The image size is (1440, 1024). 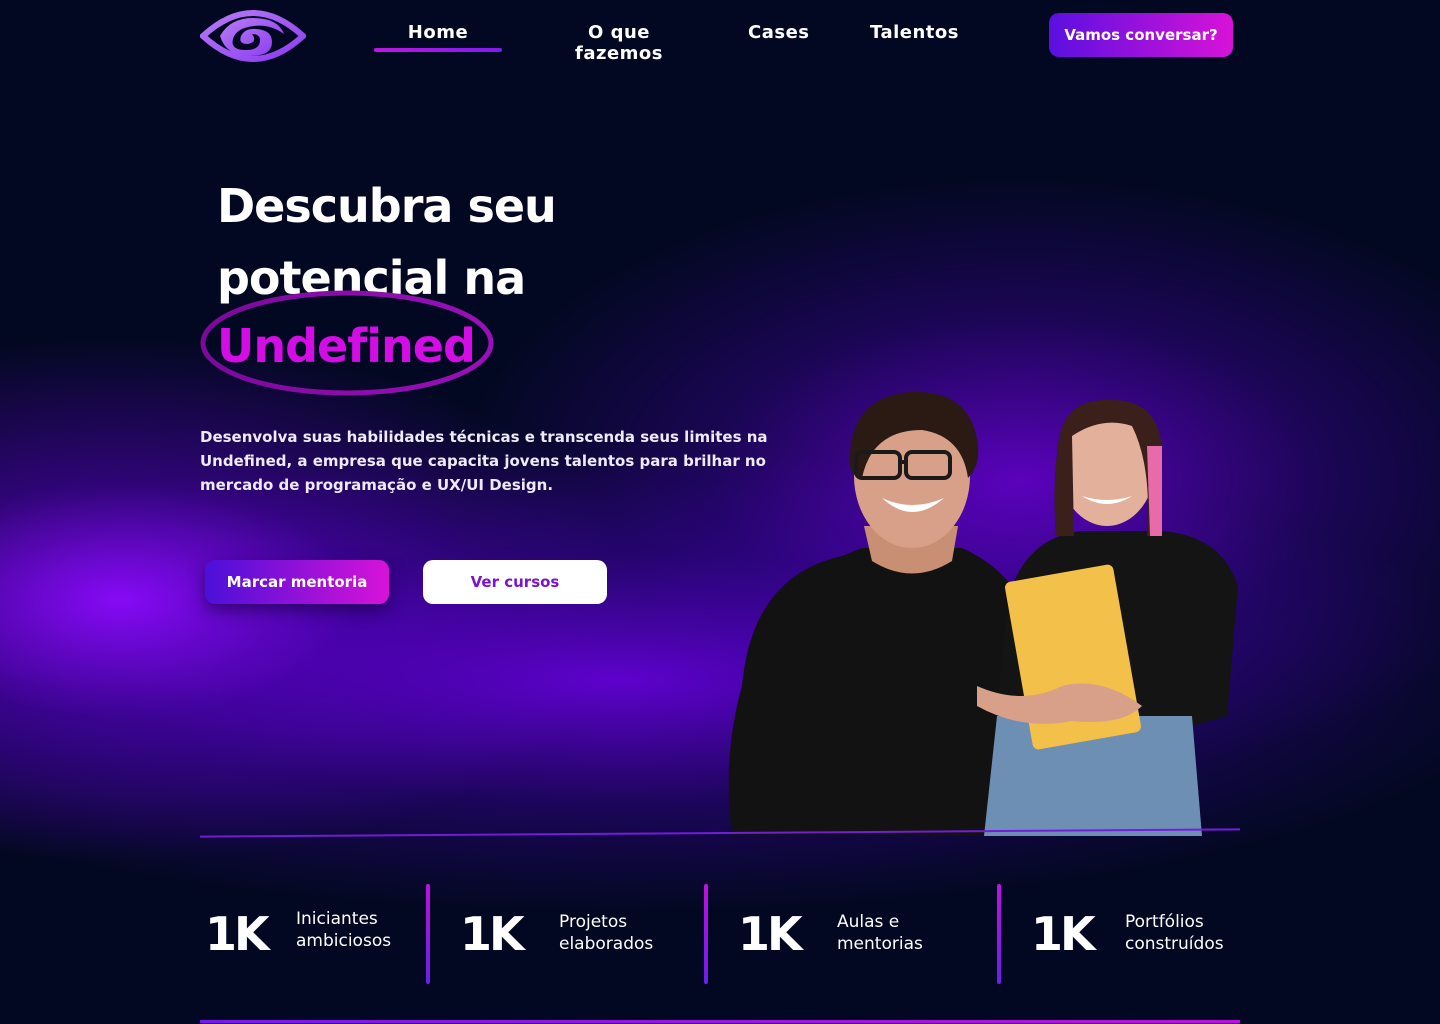 I want to click on contact-cta-button: Vamos conversar?, so click(x=1141, y=35).